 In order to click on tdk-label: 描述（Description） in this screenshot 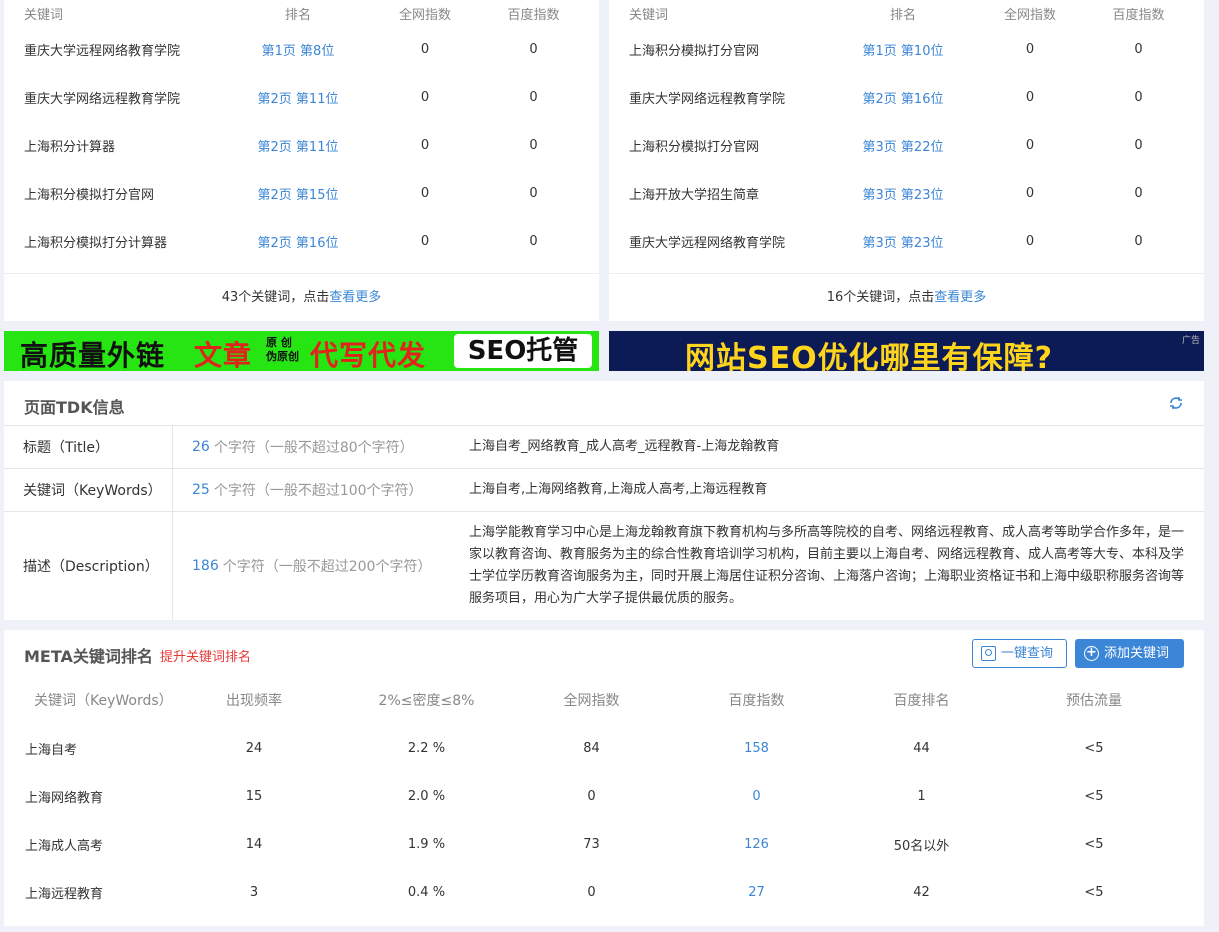, I will do `click(88, 566)`.